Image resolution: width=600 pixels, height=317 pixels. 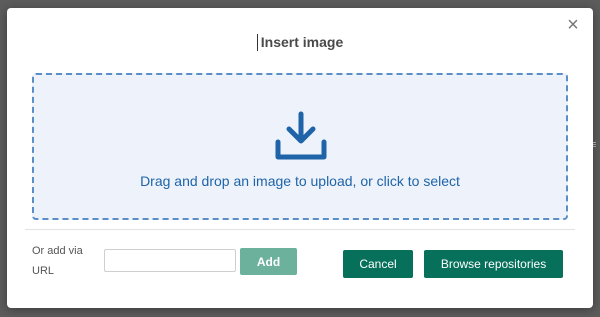 What do you see at coordinates (300, 229) in the screenshot?
I see `divider` at bounding box center [300, 229].